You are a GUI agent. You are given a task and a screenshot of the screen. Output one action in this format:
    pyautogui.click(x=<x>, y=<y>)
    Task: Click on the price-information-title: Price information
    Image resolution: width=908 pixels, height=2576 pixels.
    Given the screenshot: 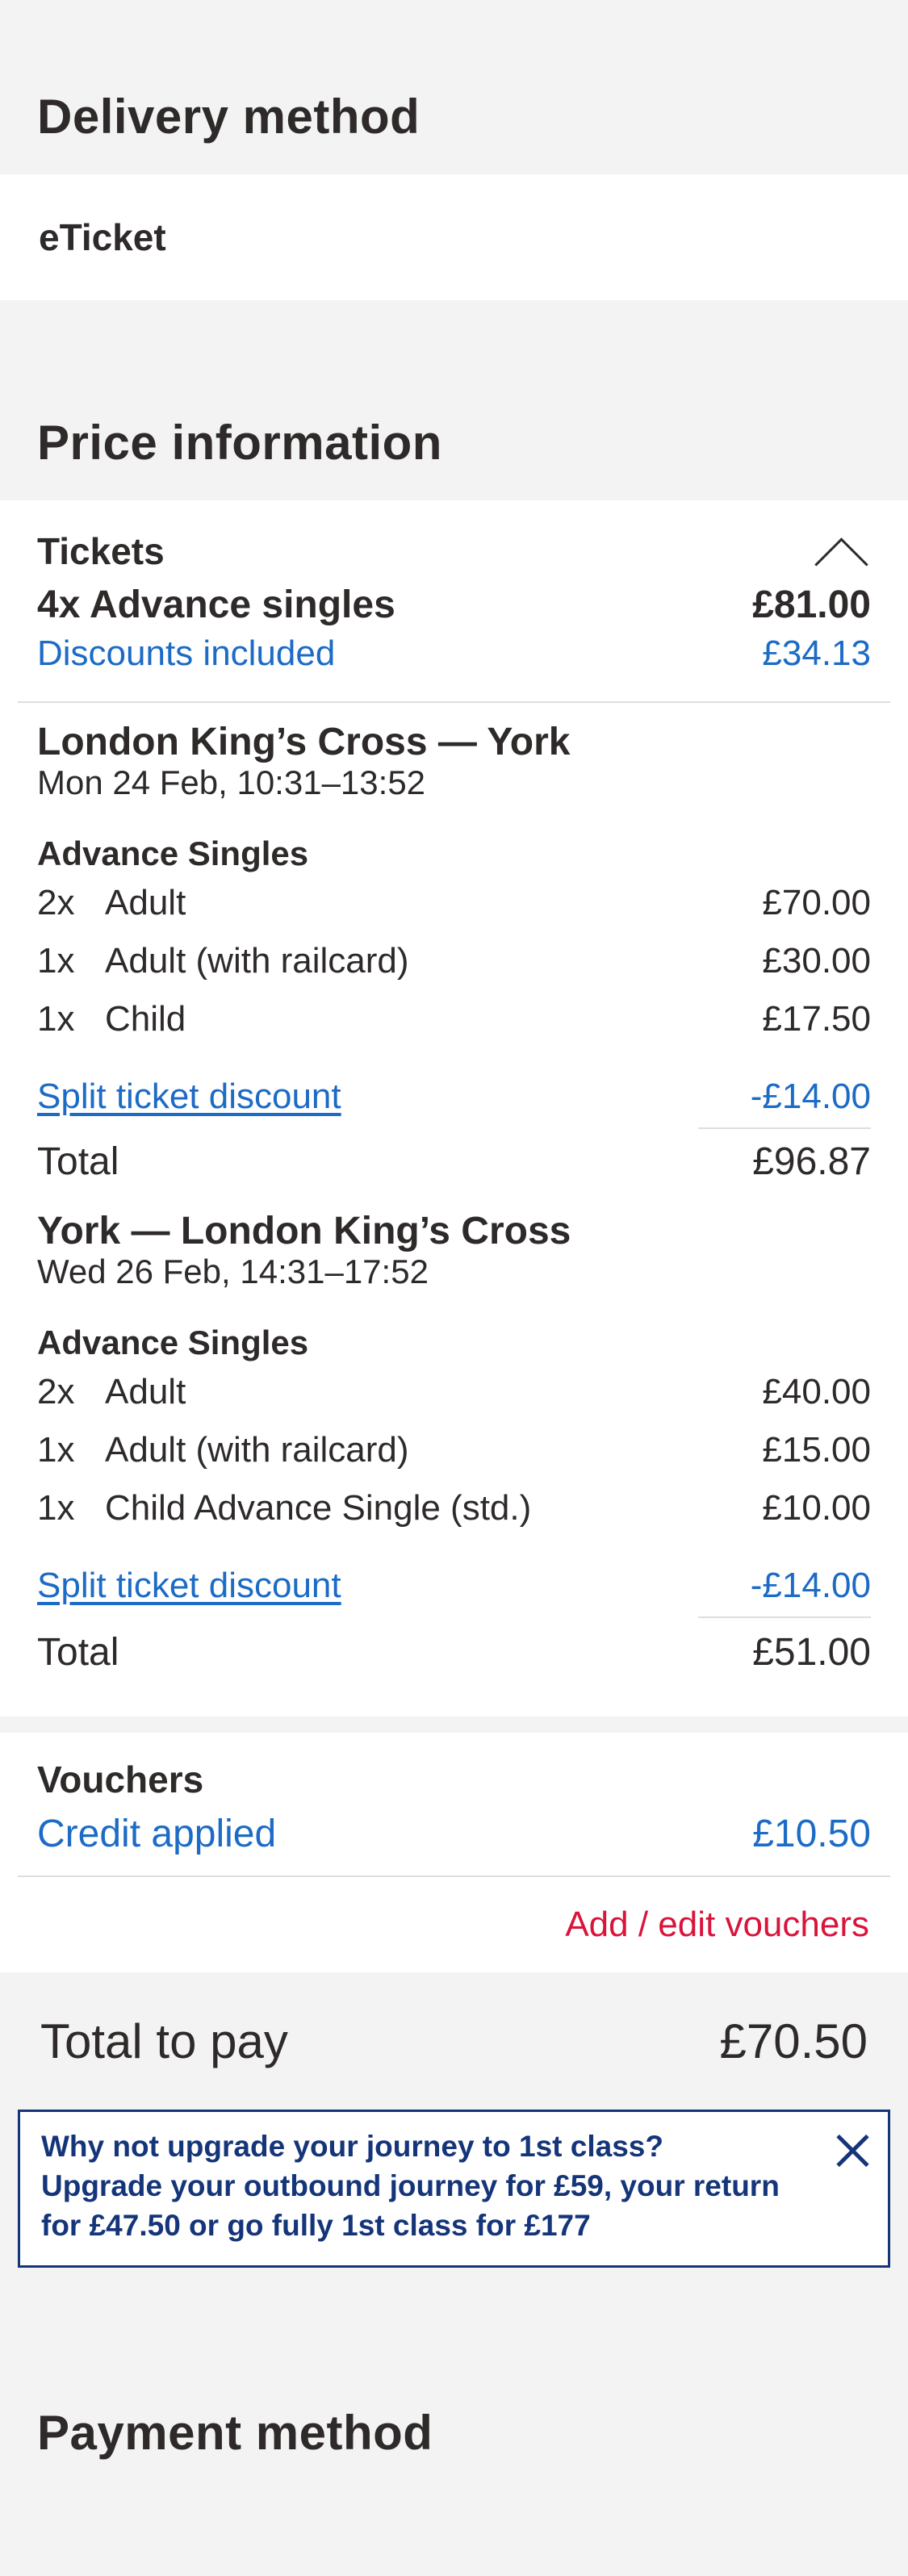 What is the action you would take?
    pyautogui.click(x=239, y=443)
    